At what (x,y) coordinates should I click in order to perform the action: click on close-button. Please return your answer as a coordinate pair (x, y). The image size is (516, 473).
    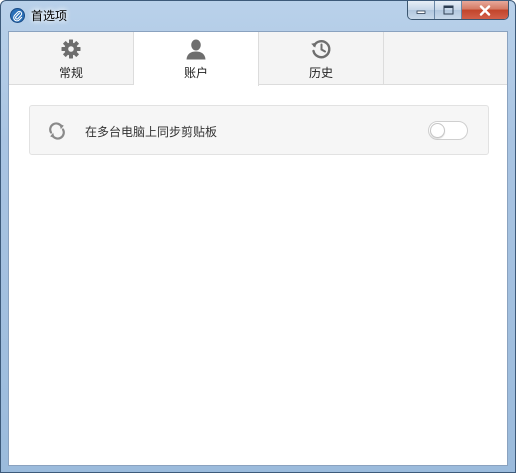
    Looking at the image, I should click on (485, 10).